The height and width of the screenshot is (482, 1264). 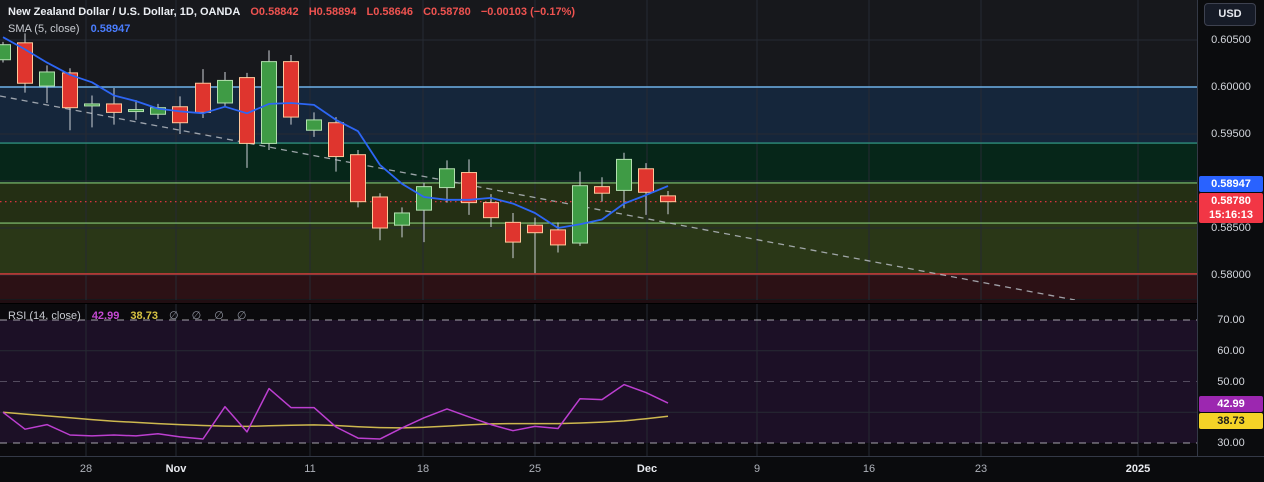 I want to click on sma-label: SMA (5, close), so click(x=44, y=29).